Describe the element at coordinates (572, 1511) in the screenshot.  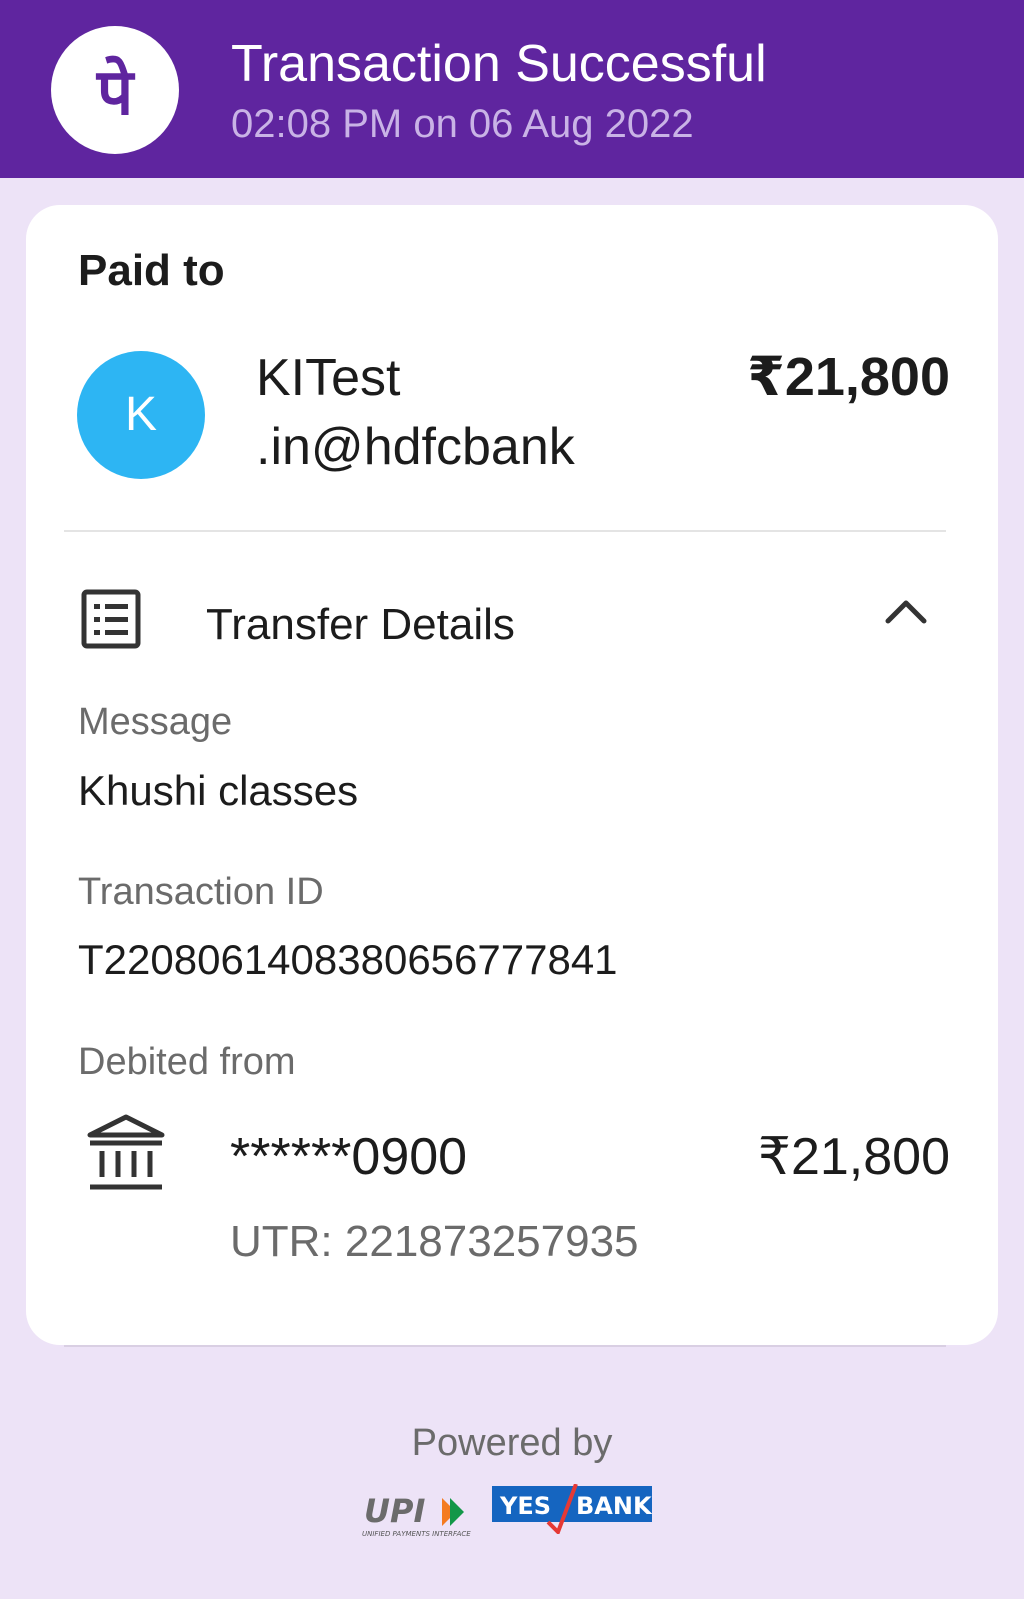
I see `yes-bank-logo-icon: YES BANK` at that location.